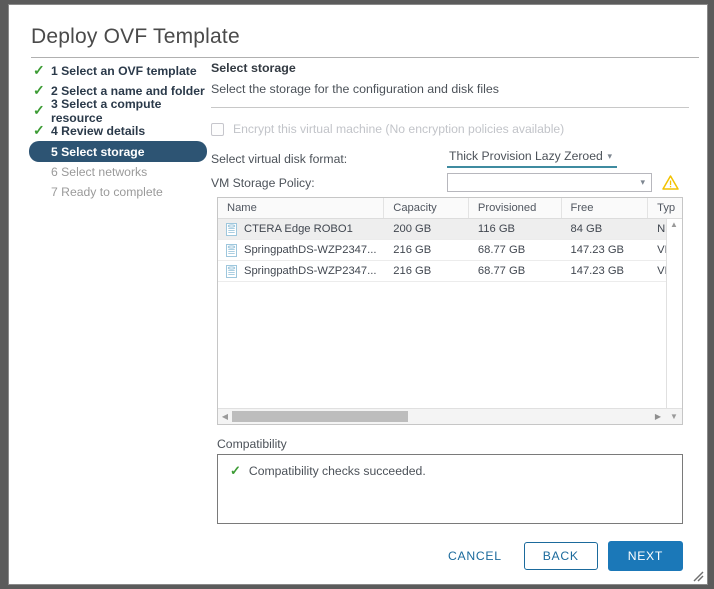 Image resolution: width=714 pixels, height=589 pixels. I want to click on warning-icon, so click(670, 182).